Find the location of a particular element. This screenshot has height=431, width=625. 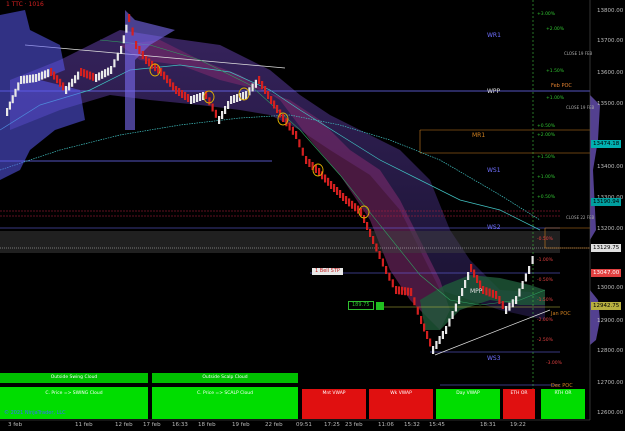

price-tick: 13400.00 is located at coordinates (610, 167).